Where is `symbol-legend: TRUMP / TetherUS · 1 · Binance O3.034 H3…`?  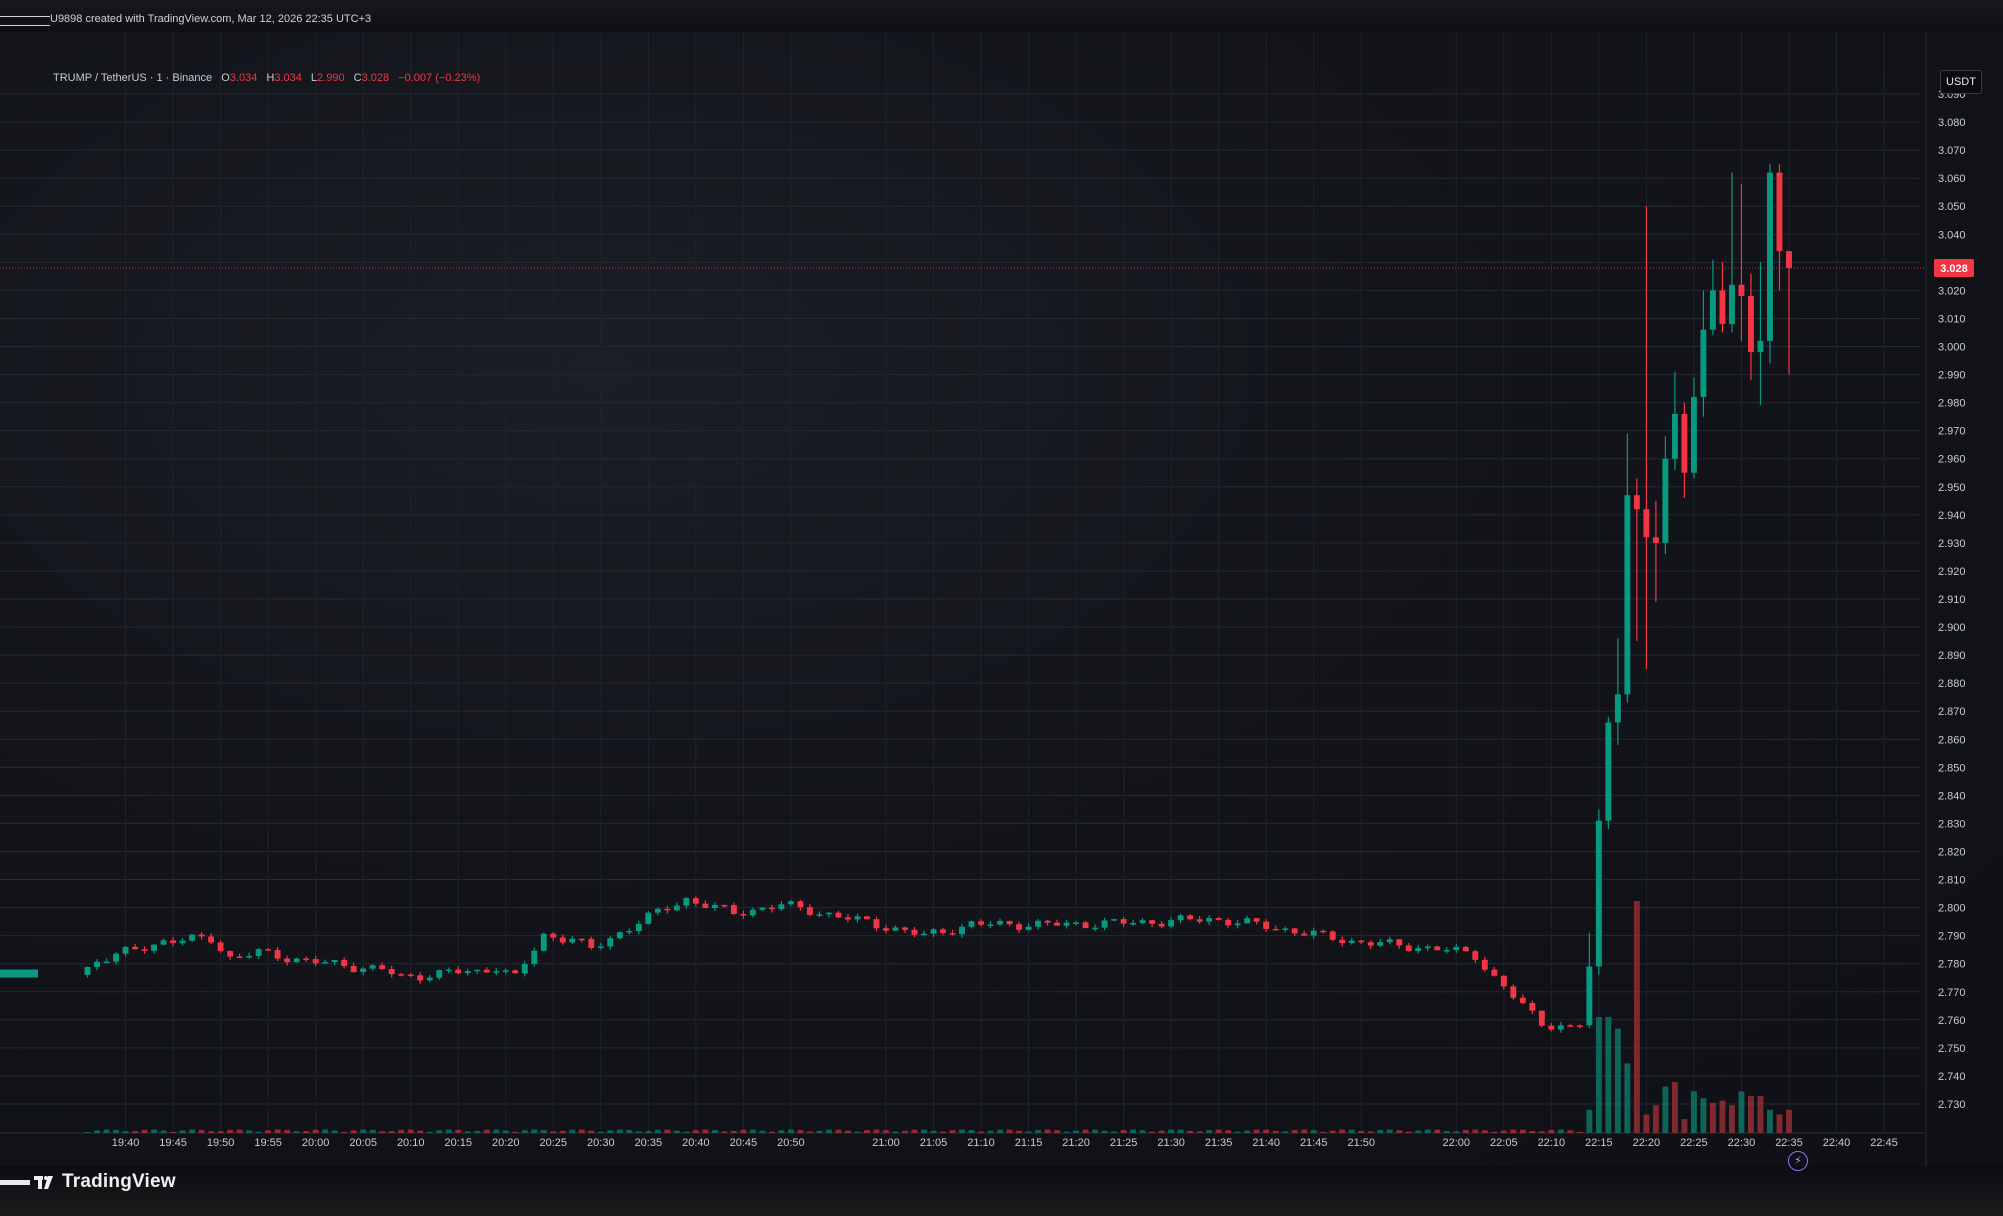 symbol-legend: TRUMP / TetherUS · 1 · Binance O3.034 H3… is located at coordinates (266, 78).